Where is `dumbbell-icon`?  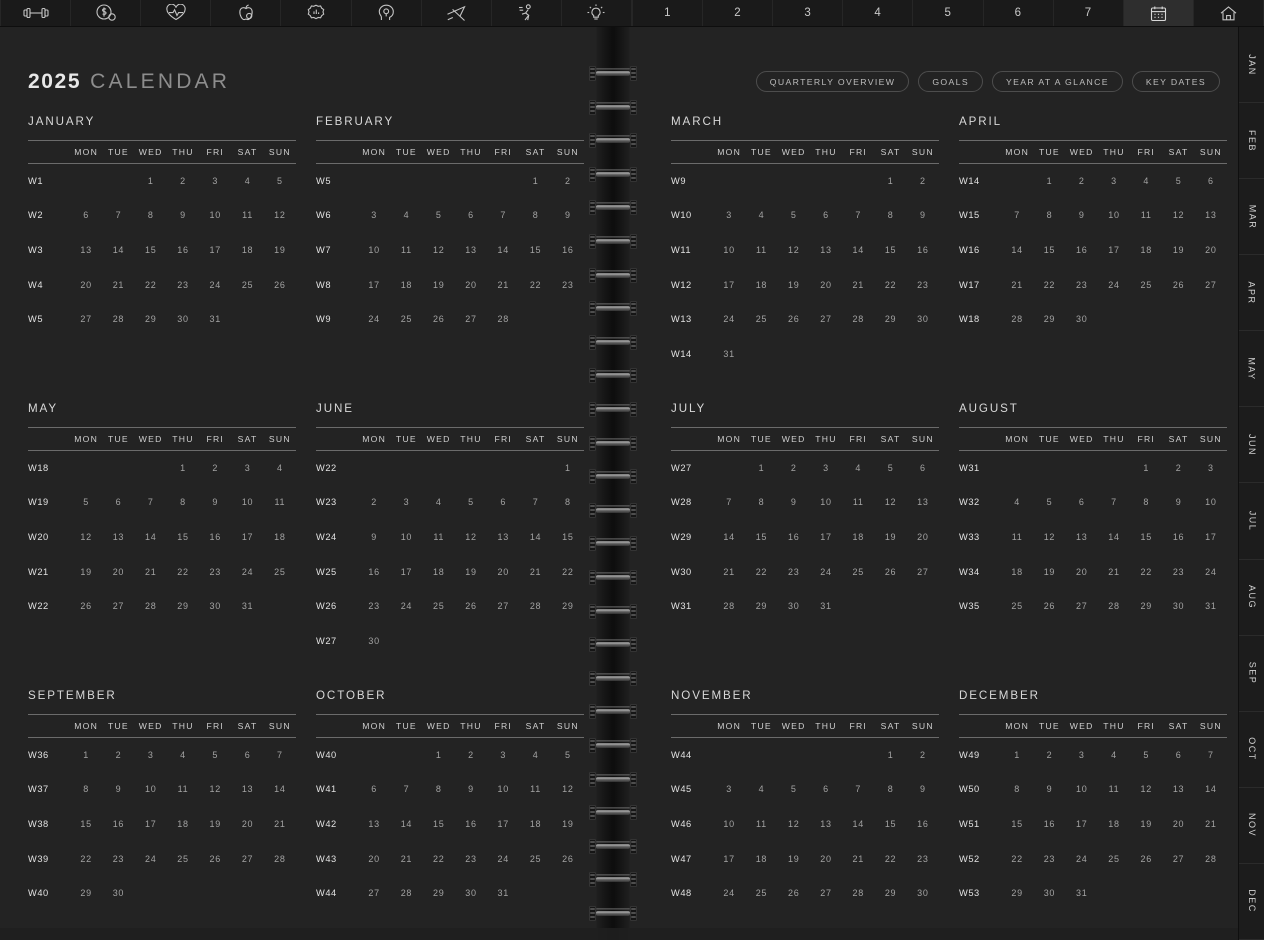 dumbbell-icon is located at coordinates (36, 13).